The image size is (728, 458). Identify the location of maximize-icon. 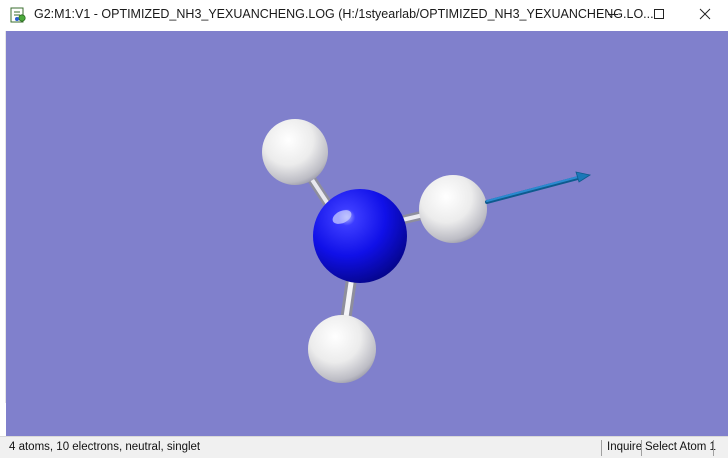
(659, 16).